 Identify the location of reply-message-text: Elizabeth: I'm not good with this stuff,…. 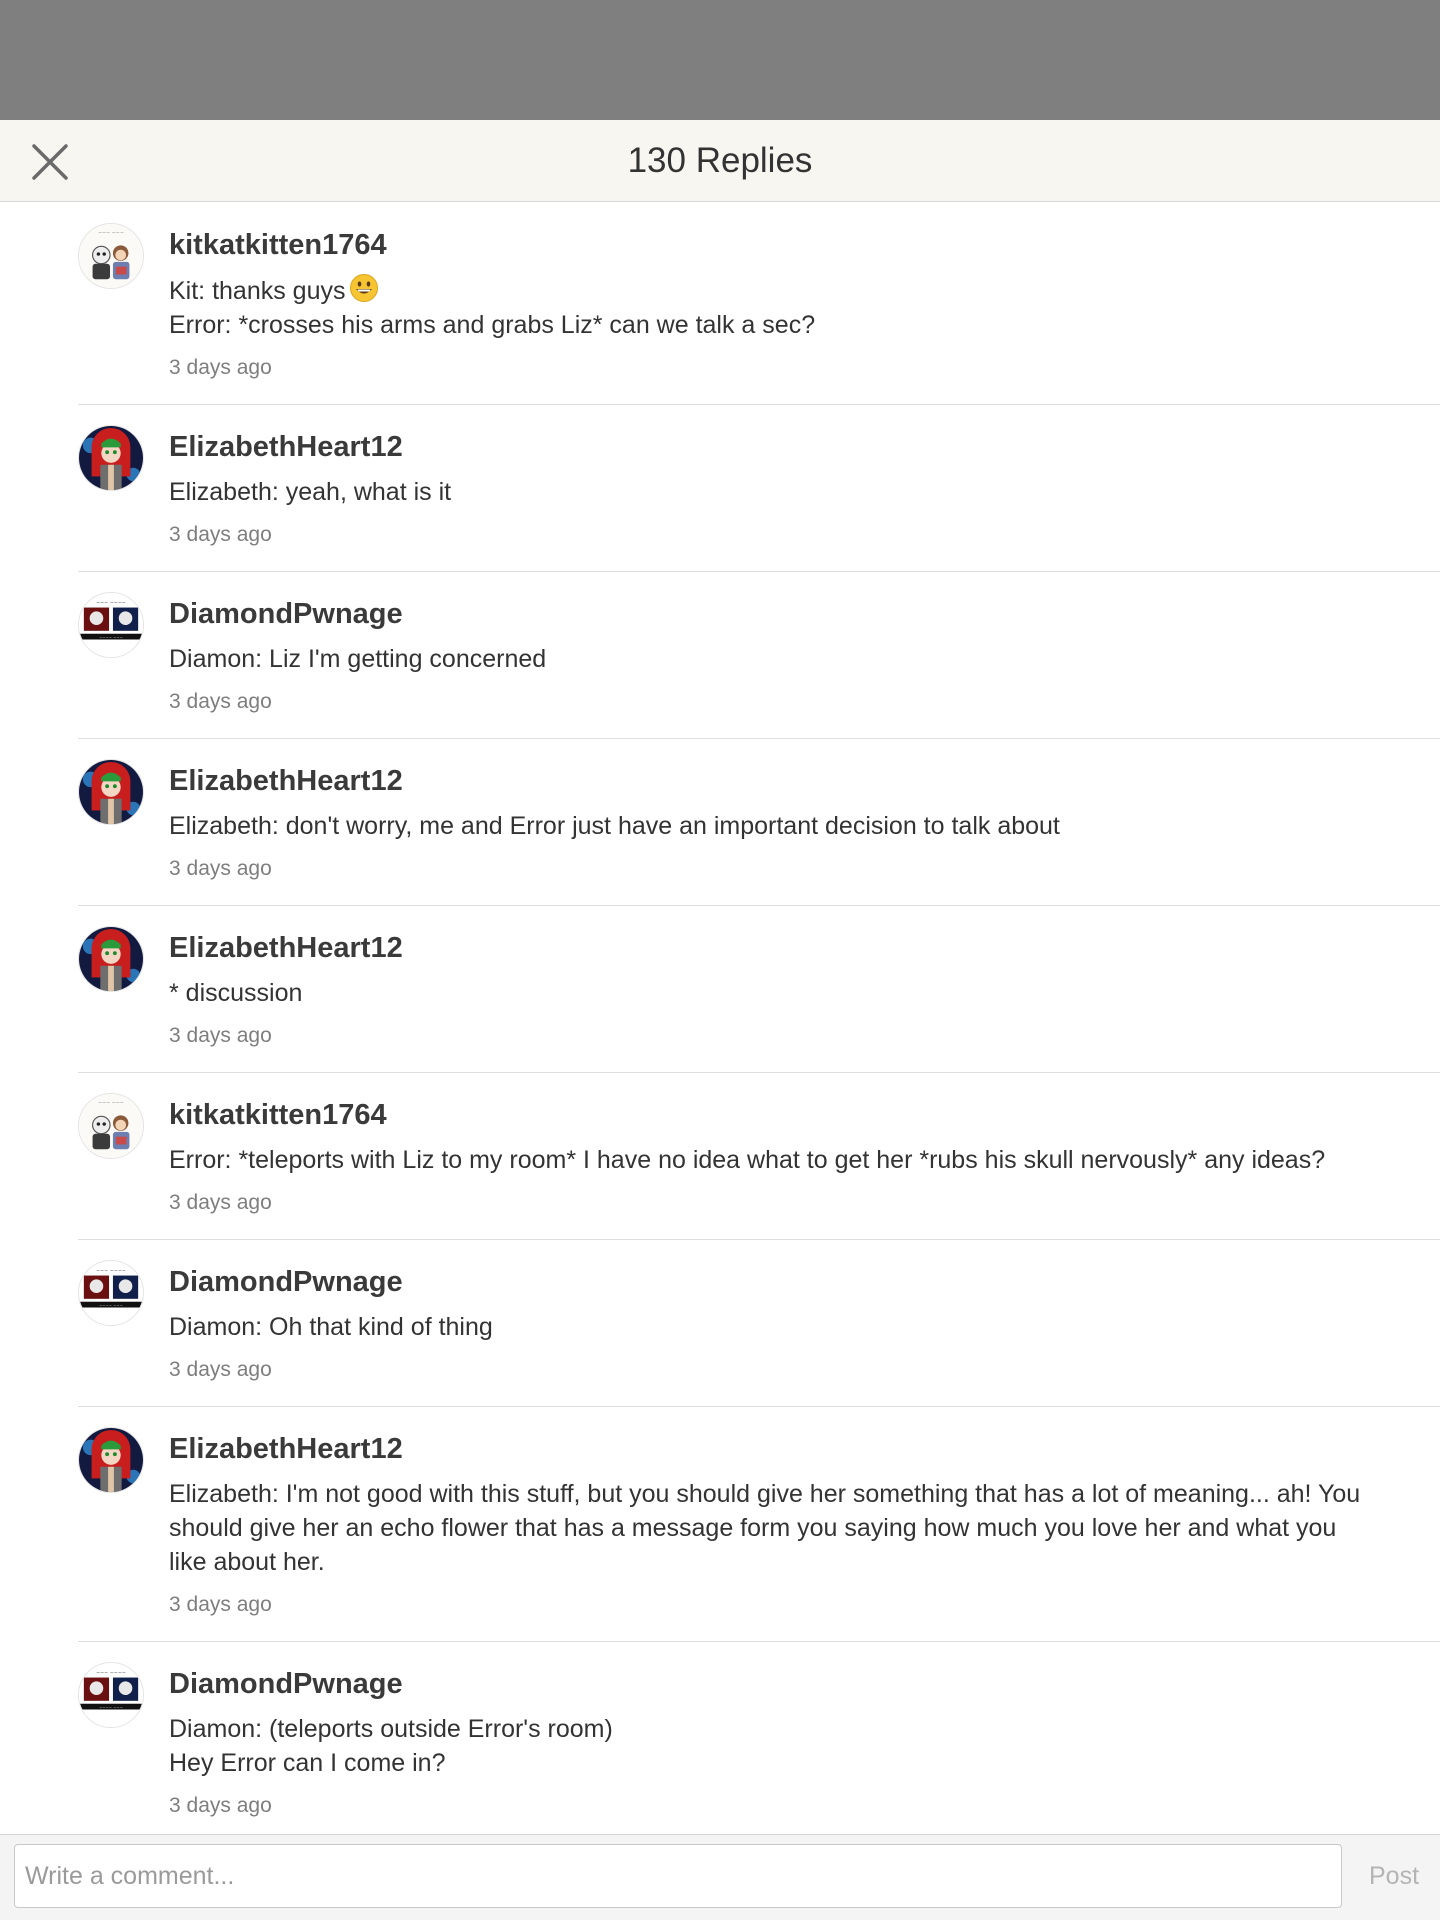
(765, 1528).